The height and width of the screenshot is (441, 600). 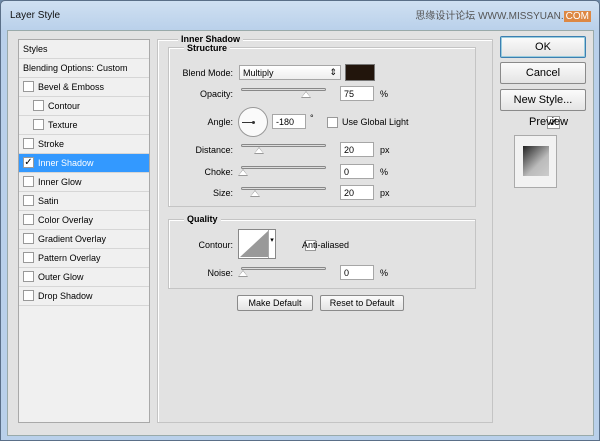 I want to click on noise-slider, so click(x=282, y=272).